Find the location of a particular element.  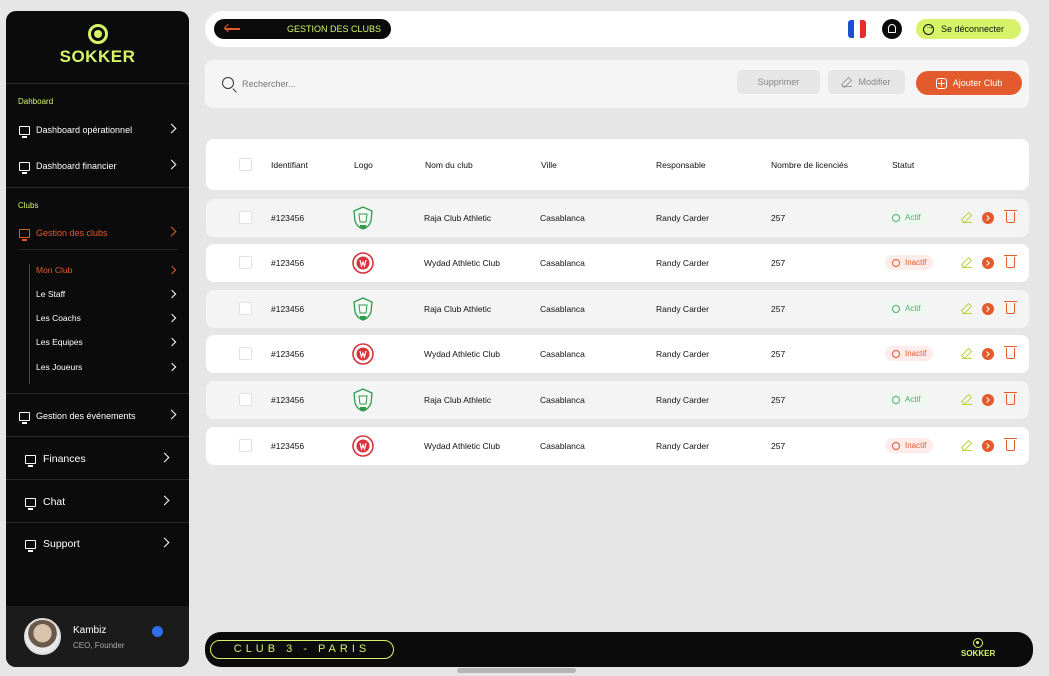

profile-name: Kambiz is located at coordinates (90, 630).